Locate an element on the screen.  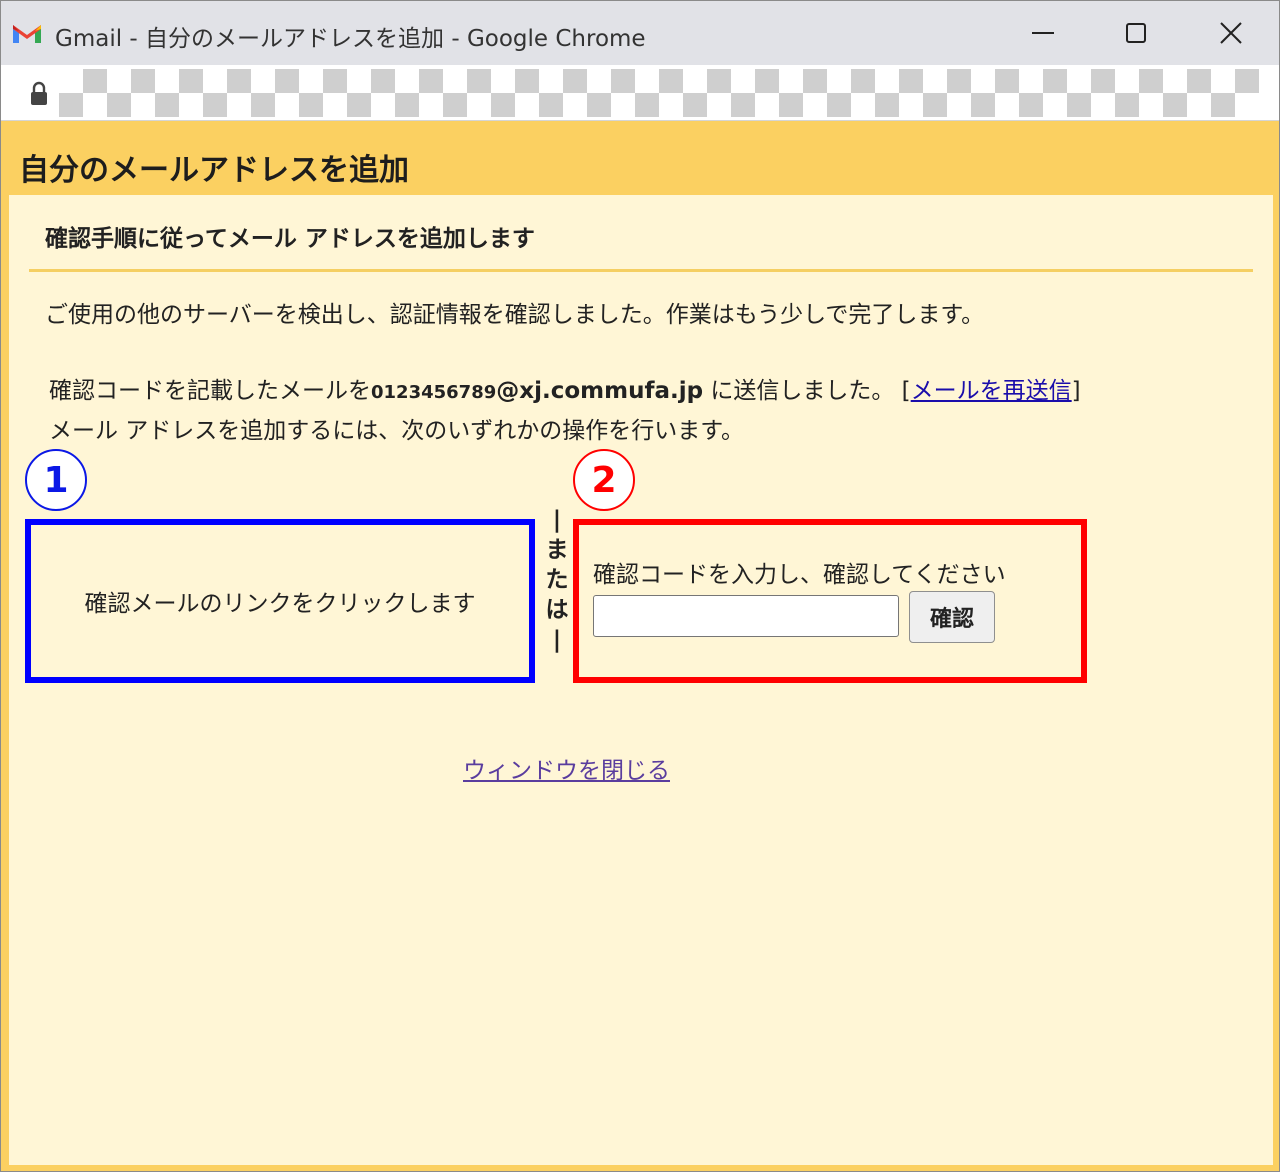
resend-email-link: メールを再送信 is located at coordinates (991, 391).